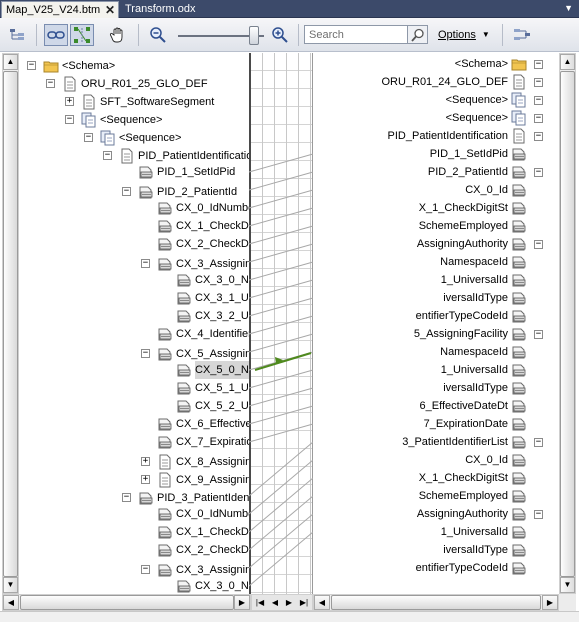 The image size is (579, 622). I want to click on target-tree-node: AssigningAuthority −, so click(482, 514).